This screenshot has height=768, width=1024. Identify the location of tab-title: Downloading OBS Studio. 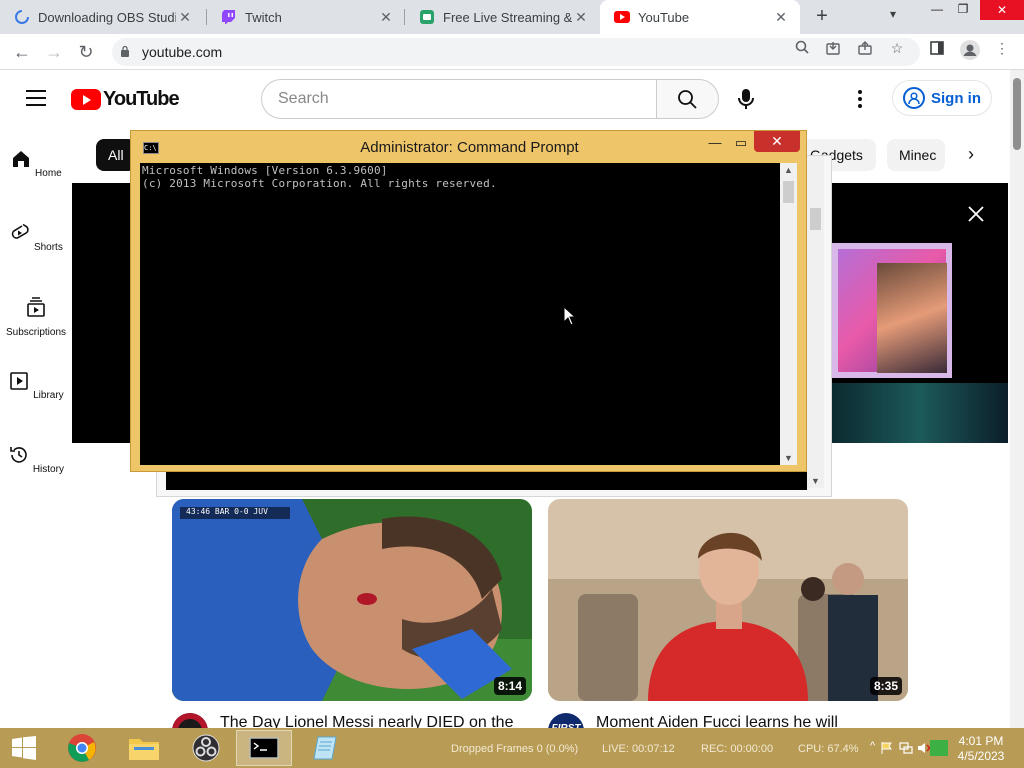
(107, 17).